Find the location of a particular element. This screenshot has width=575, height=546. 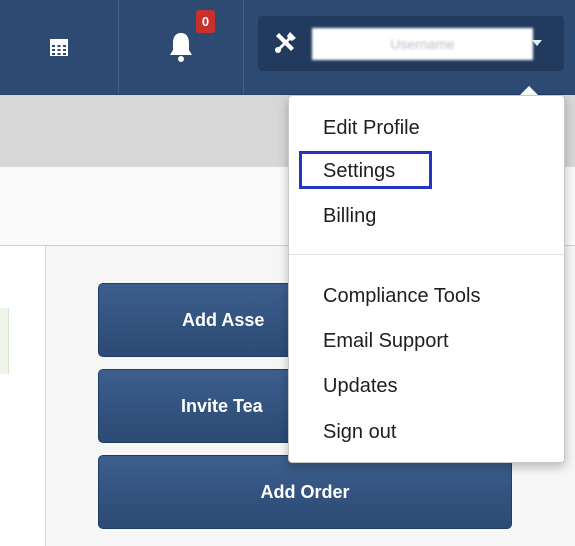

add-order-label: Add Order is located at coordinates (305, 491).